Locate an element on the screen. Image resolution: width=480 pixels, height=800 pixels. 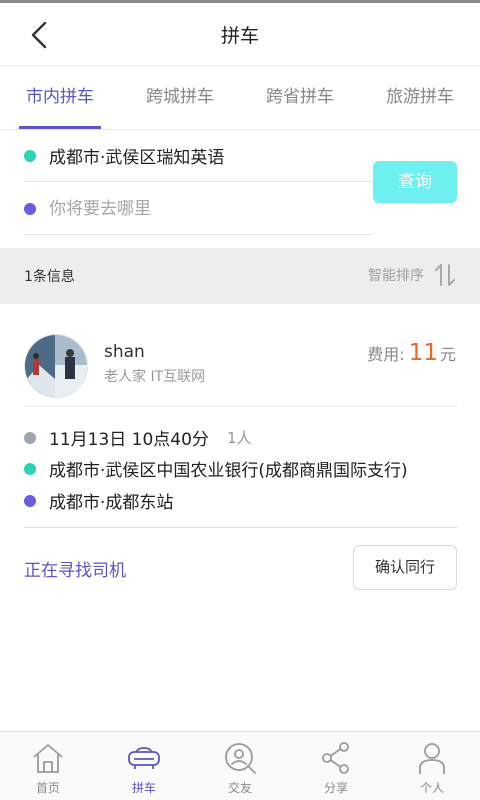
query-button: 查询 is located at coordinates (415, 182).